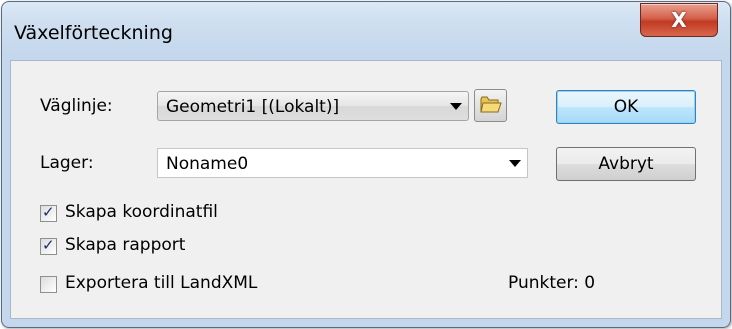  What do you see at coordinates (141, 212) in the screenshot?
I see `checkbox-label: Skapa koordinatfil` at bounding box center [141, 212].